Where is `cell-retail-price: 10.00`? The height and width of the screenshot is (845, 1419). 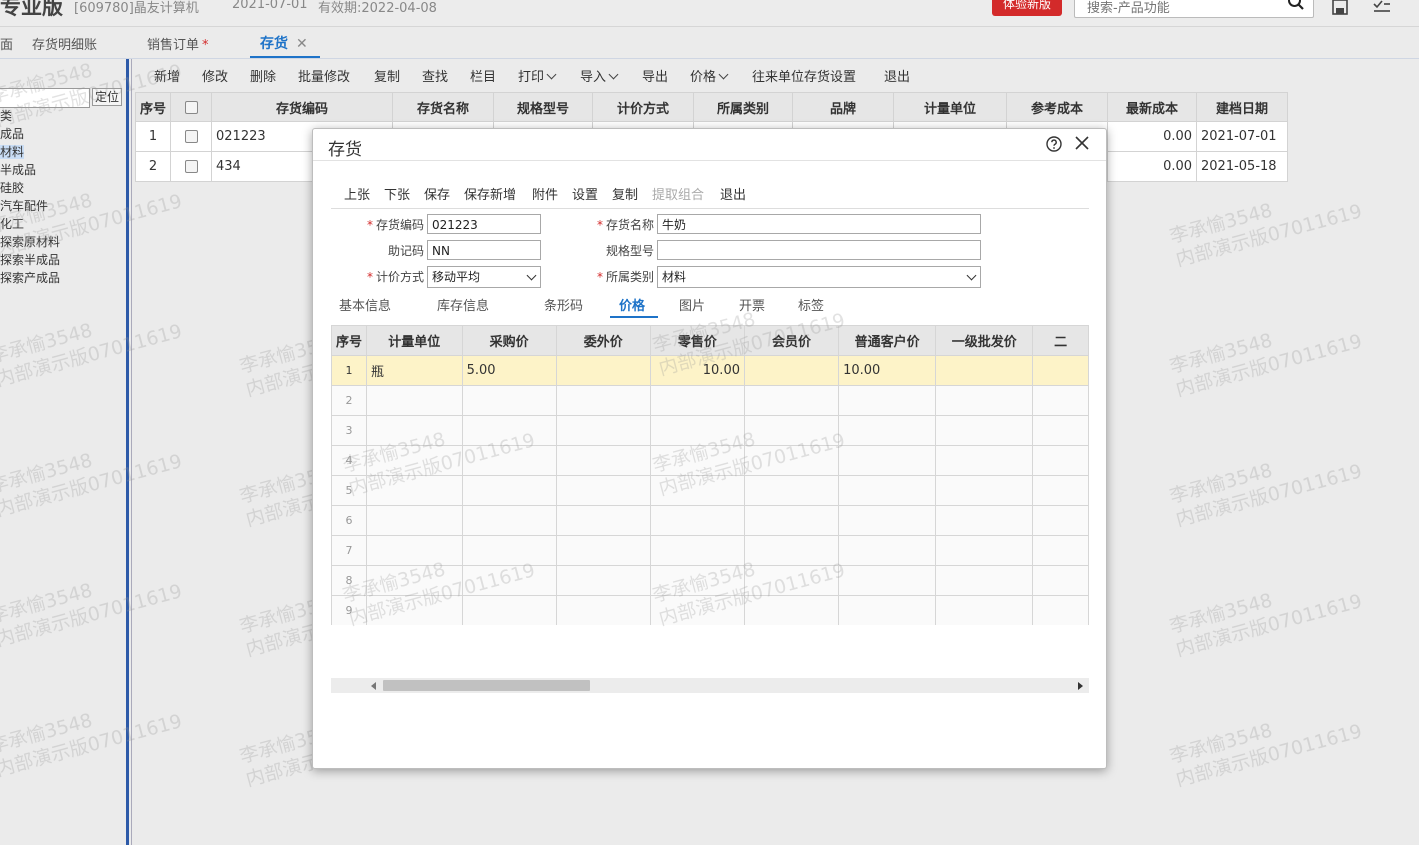
cell-retail-price: 10.00 is located at coordinates (697, 370).